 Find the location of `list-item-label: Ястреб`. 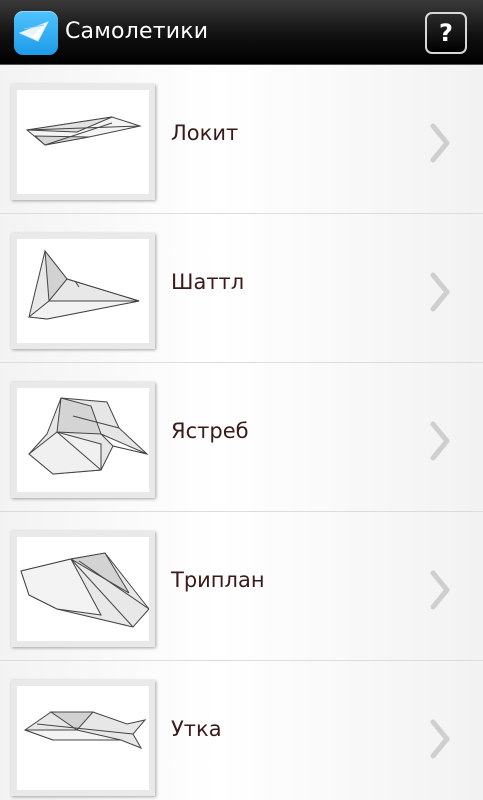

list-item-label: Ястреб is located at coordinates (210, 431).